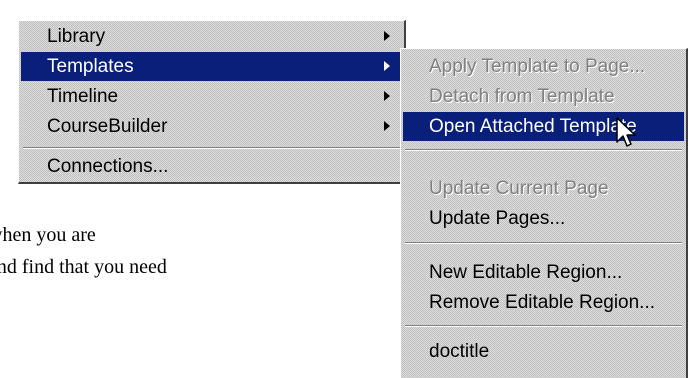  I want to click on menu-item-label: CourseBuilder, so click(107, 126).